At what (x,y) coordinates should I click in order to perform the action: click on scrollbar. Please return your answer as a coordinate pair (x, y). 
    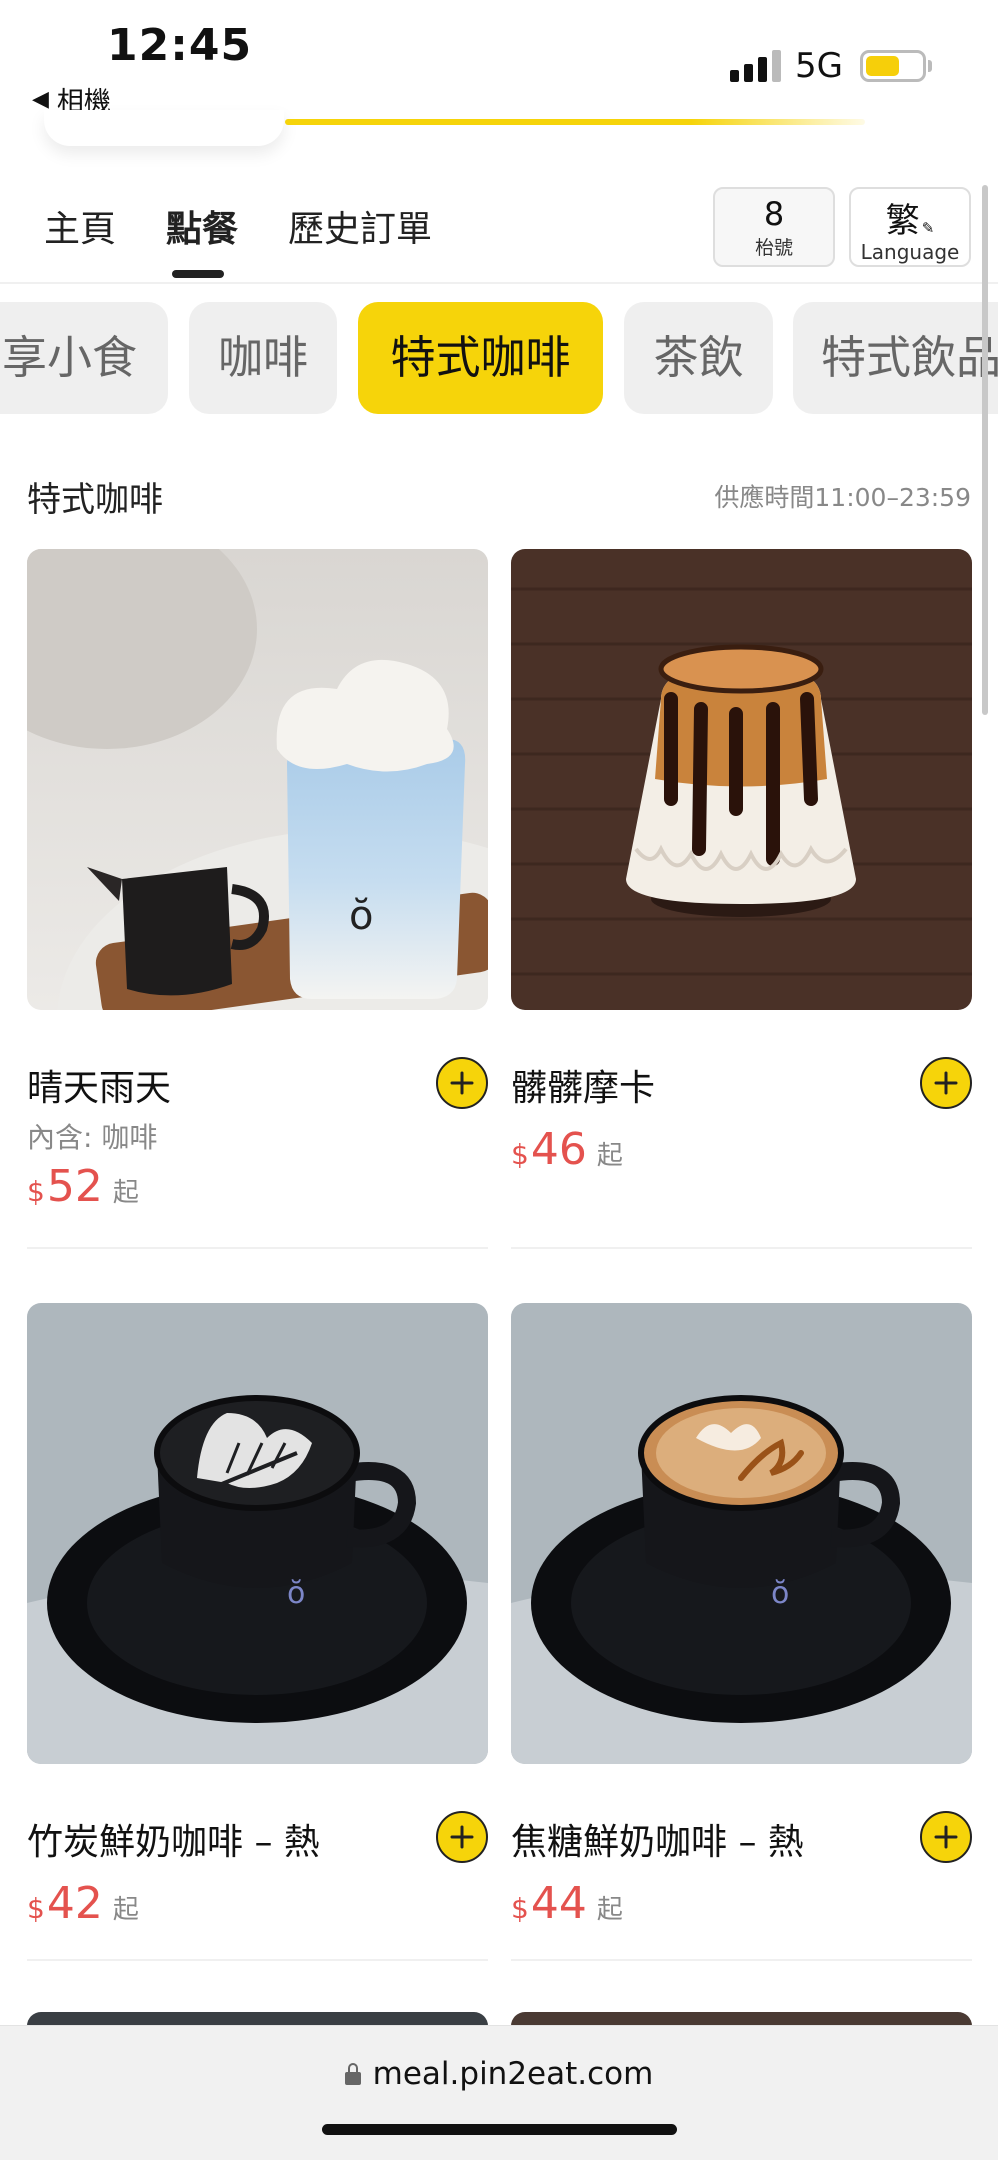
    Looking at the image, I should click on (985, 450).